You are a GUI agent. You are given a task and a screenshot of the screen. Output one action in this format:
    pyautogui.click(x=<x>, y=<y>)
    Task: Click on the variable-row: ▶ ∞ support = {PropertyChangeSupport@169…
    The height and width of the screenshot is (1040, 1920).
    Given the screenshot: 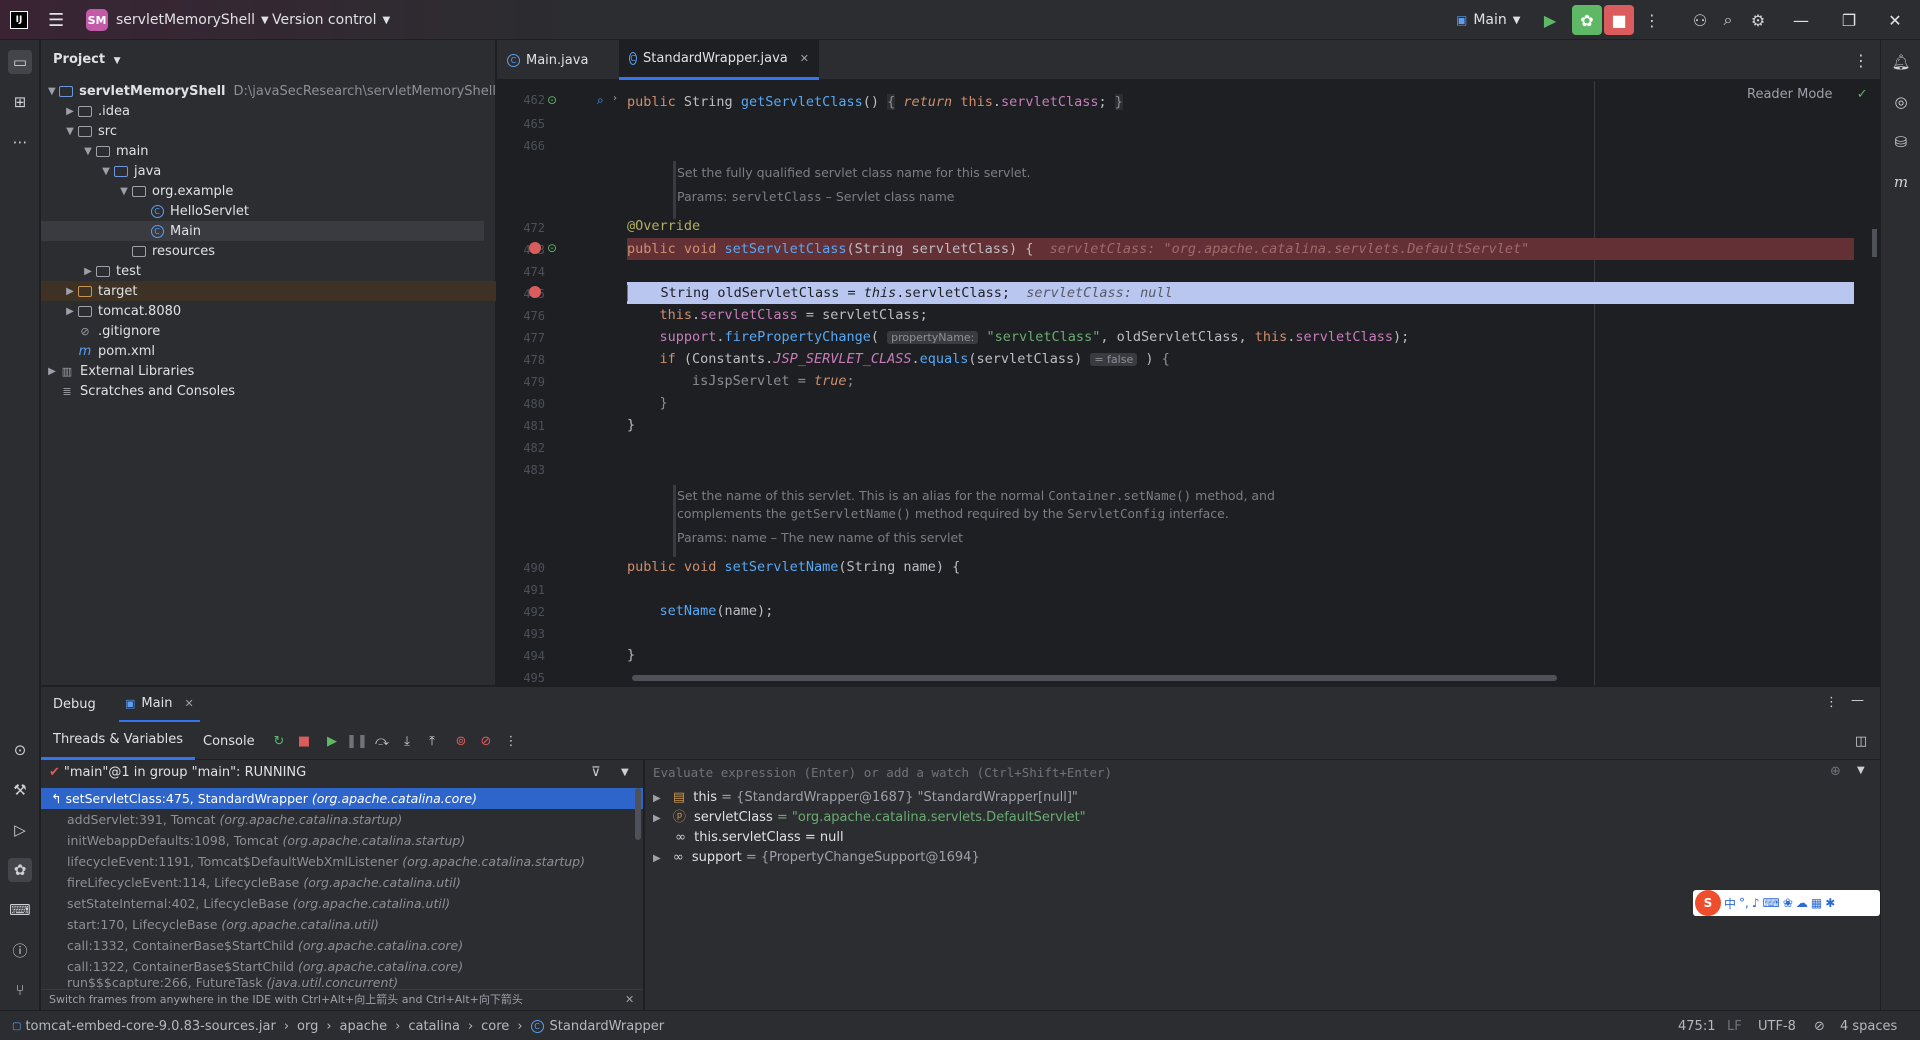 What is the action you would take?
    pyautogui.click(x=816, y=858)
    